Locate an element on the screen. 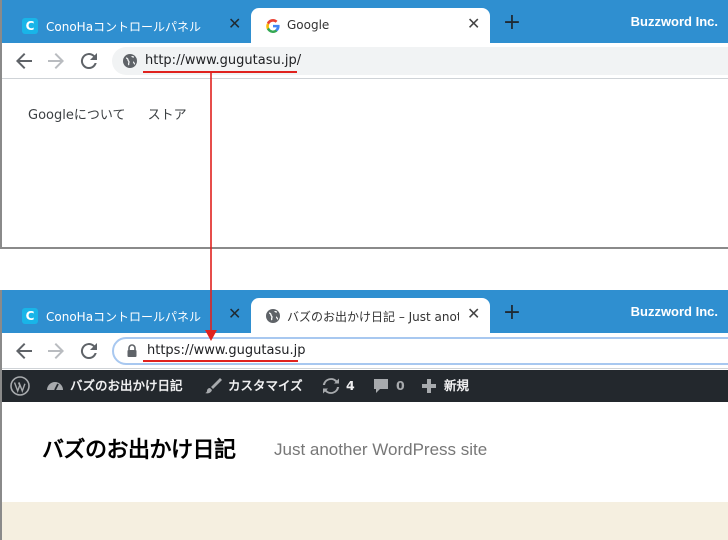 The height and width of the screenshot is (540, 728). updates-refresh-icon is located at coordinates (331, 386).